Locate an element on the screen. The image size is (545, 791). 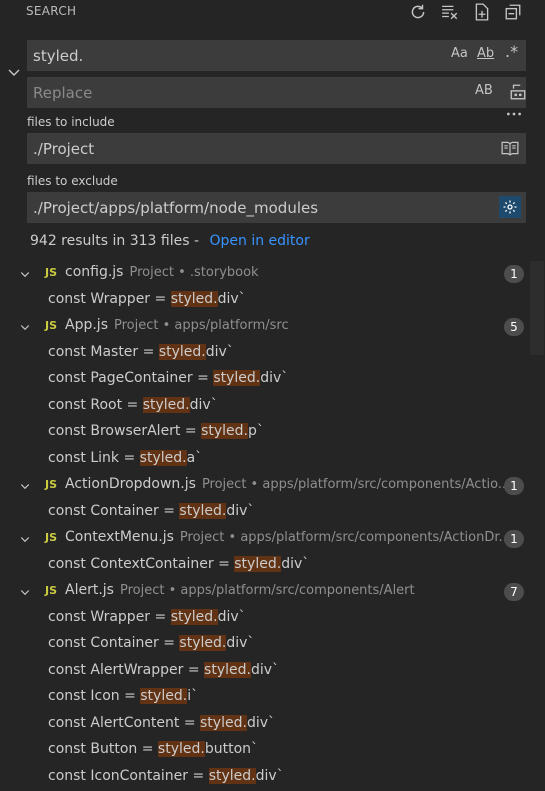
open-in-editor-link: Open in editor is located at coordinates (259, 241).